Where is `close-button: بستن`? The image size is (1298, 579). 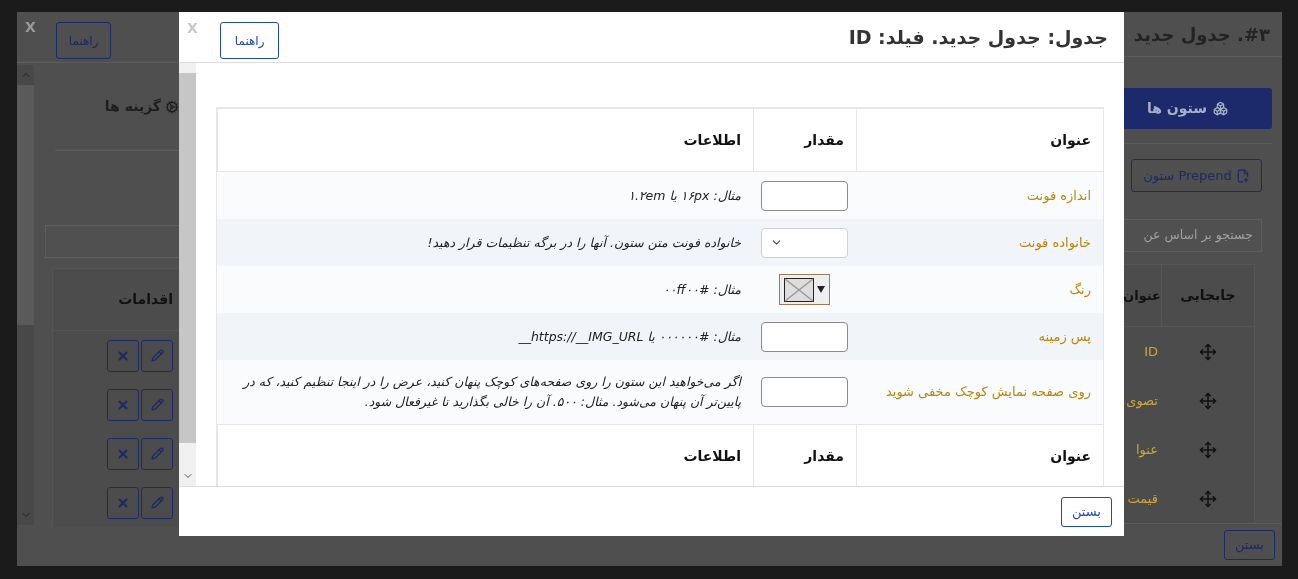 close-button: بستن is located at coordinates (1086, 511).